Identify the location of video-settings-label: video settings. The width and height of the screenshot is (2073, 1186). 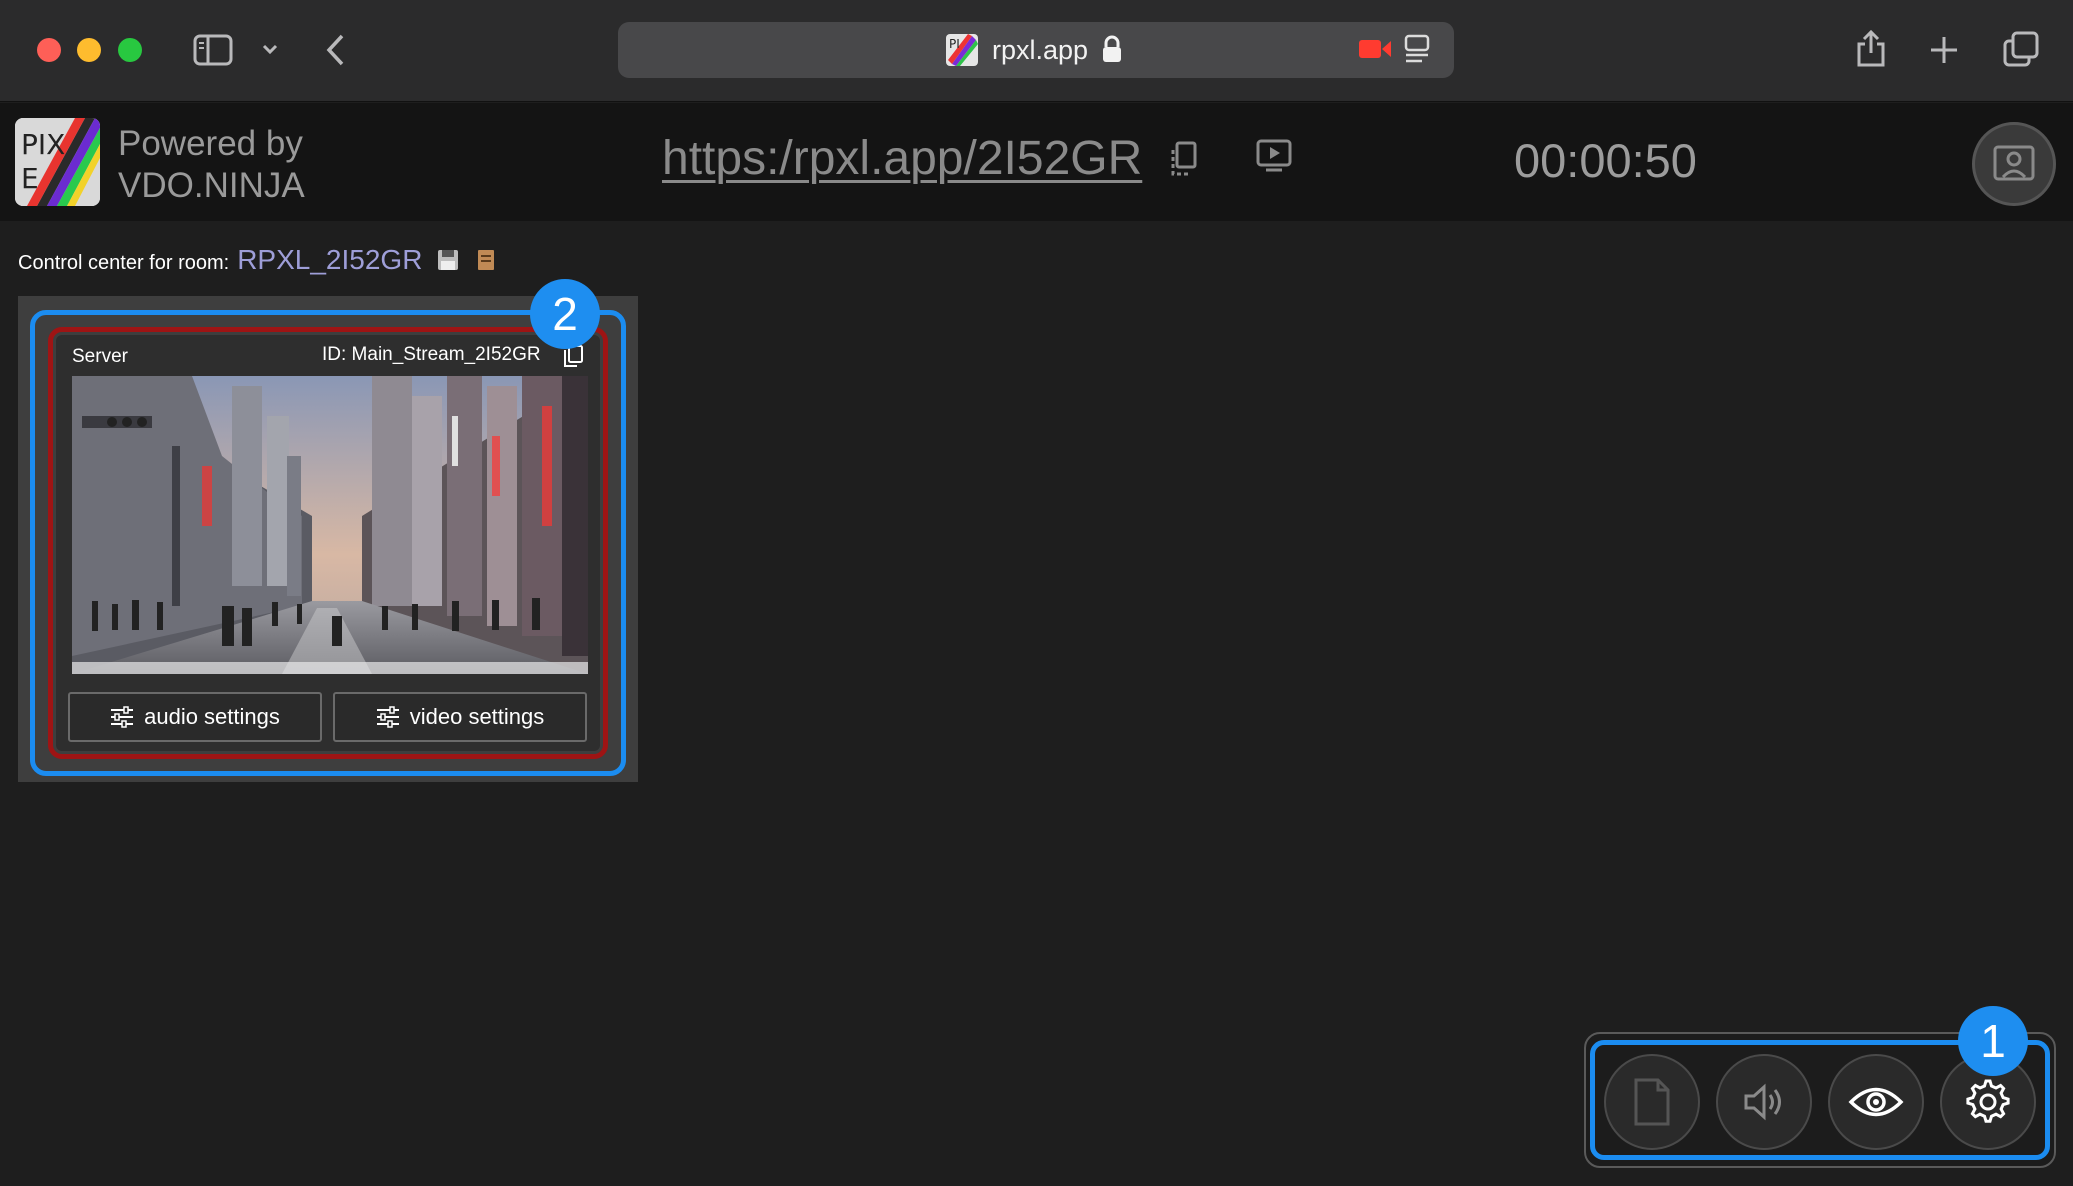
(477, 716).